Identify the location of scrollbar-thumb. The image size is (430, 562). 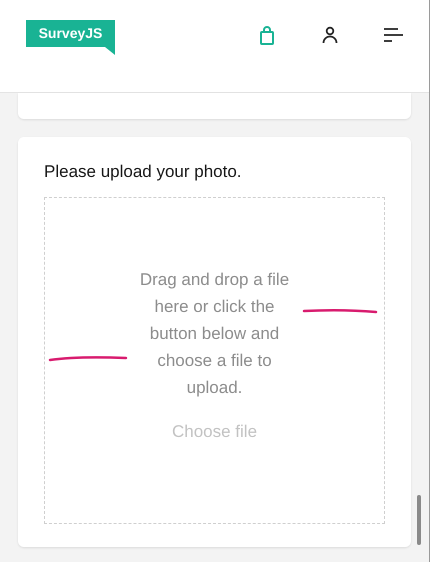
(419, 520).